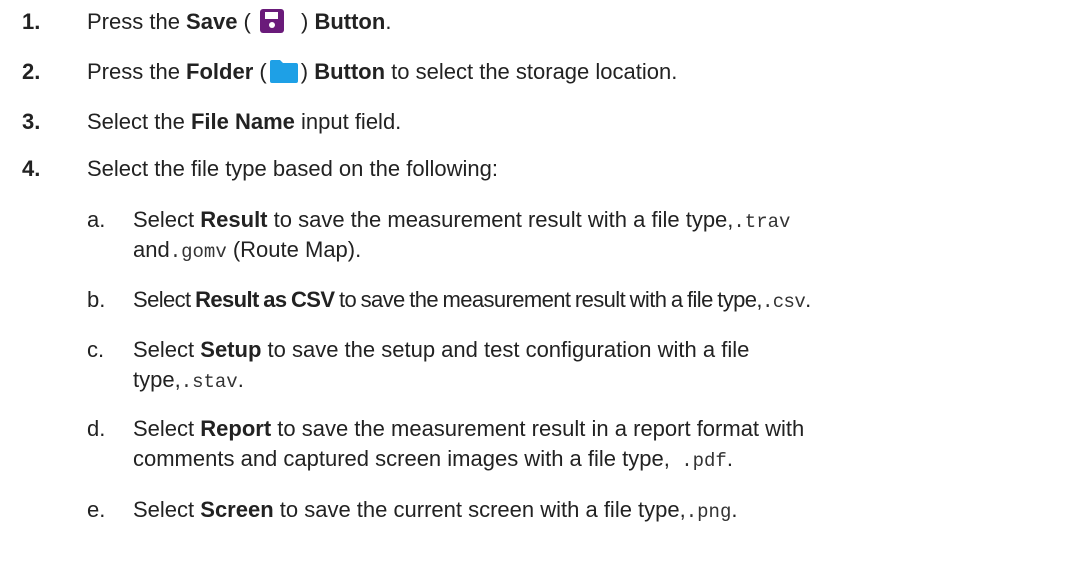  Describe the element at coordinates (271, 21) in the screenshot. I see `floppy-disk-save-icon` at that location.